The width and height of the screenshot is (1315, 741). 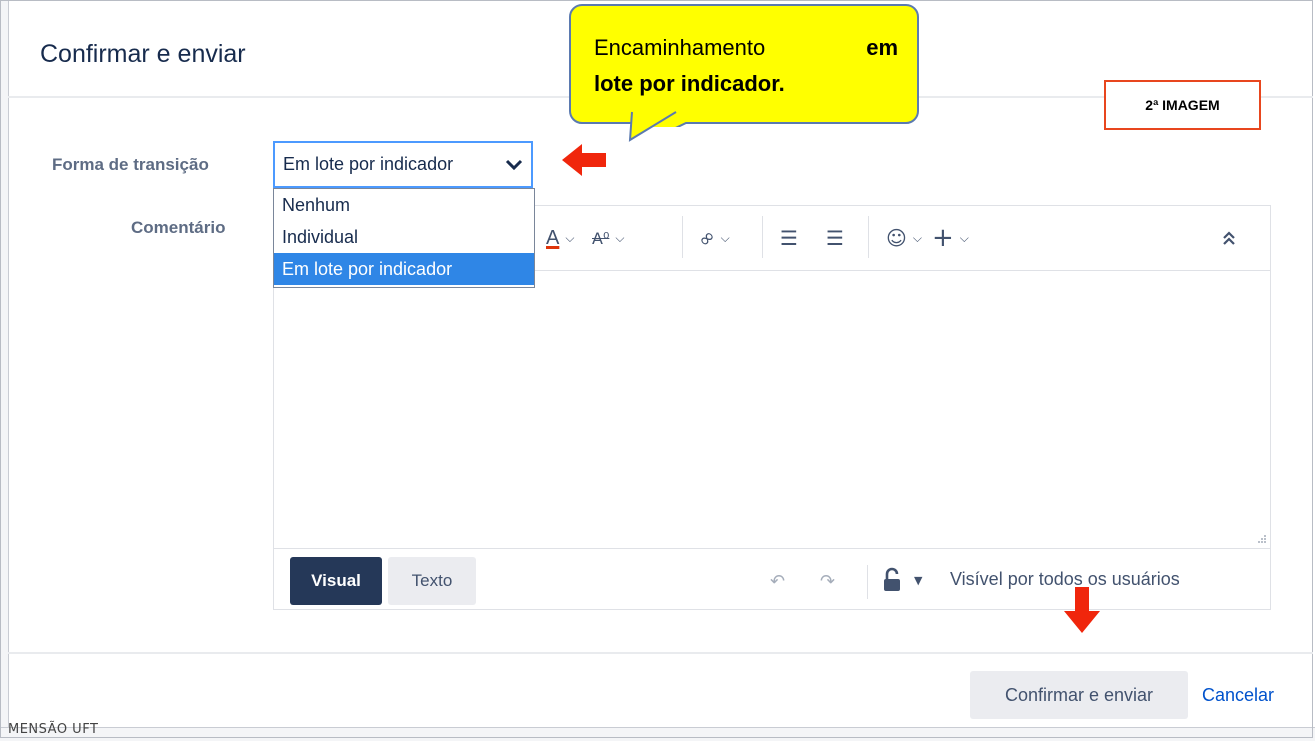 I want to click on image-badge: 2ª IMAGEM, so click(x=1182, y=105).